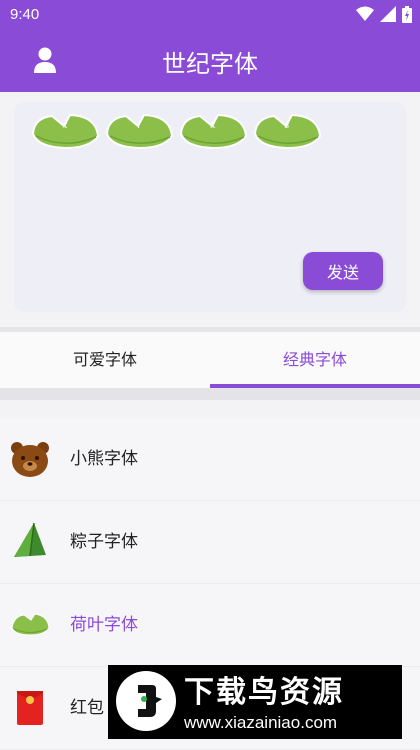 Image resolution: width=420 pixels, height=750 pixels. What do you see at coordinates (104, 459) in the screenshot?
I see `list-item-label: 小熊字体` at bounding box center [104, 459].